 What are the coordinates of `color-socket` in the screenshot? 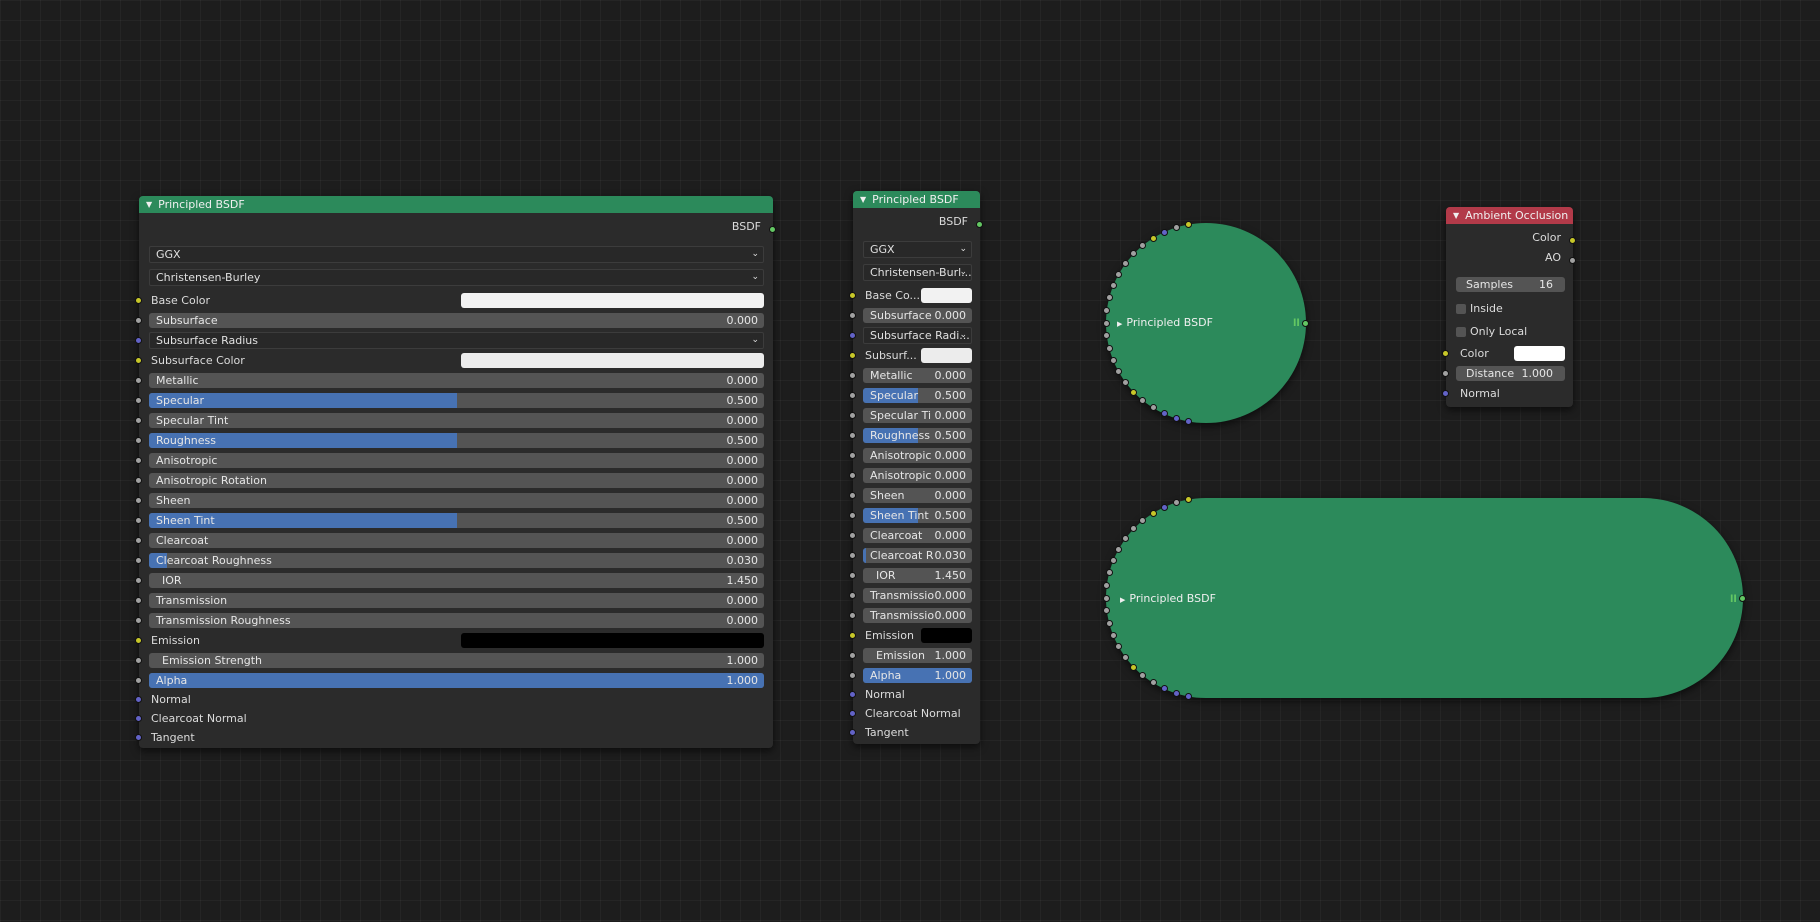 It's located at (1445, 353).